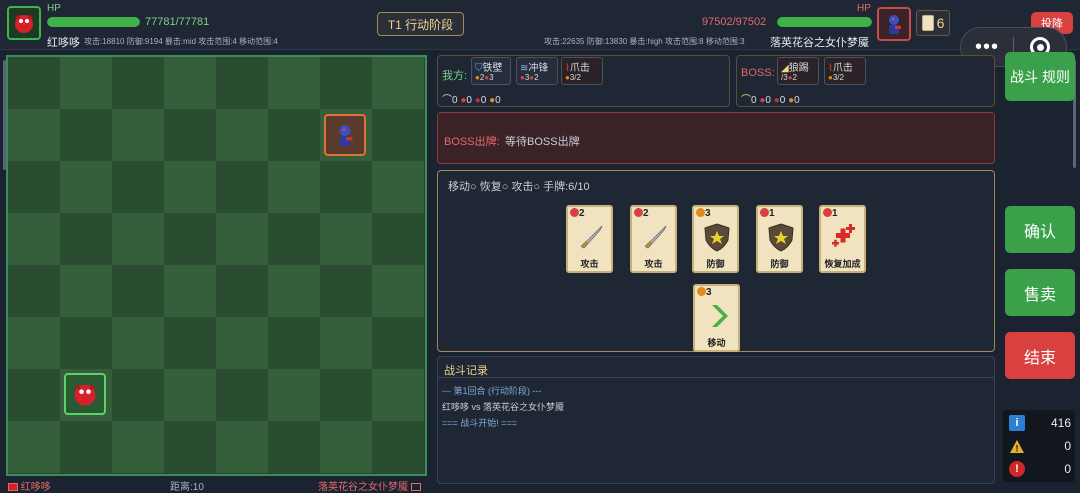 The image size is (1080, 493). I want to click on confirm-button: 确认, so click(1040, 229).